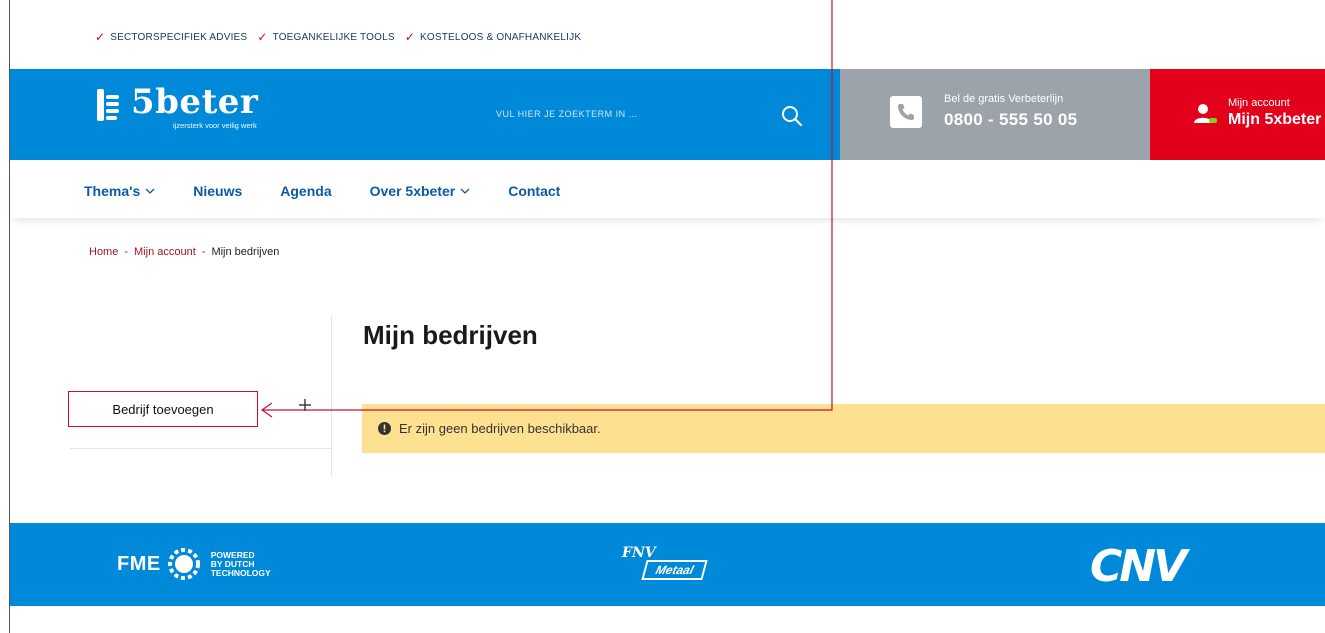 Image resolution: width=1325 pixels, height=633 pixels. I want to click on nav-item-label: Agenda, so click(306, 191).